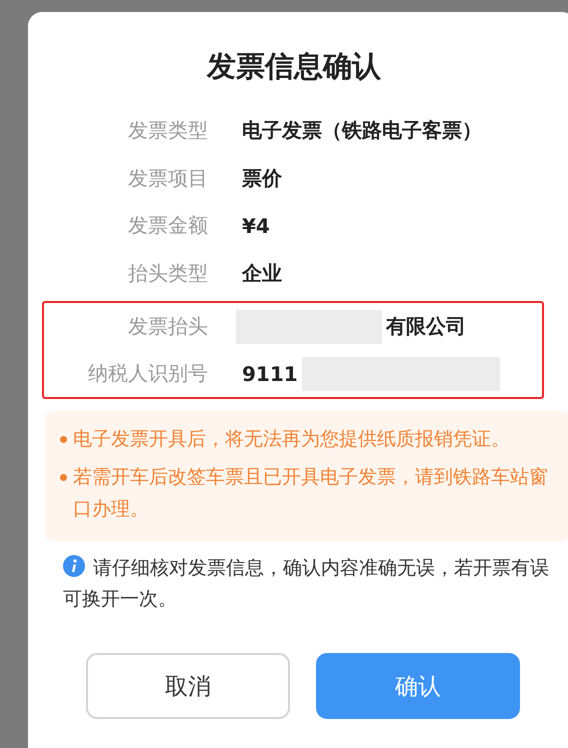  Describe the element at coordinates (270, 374) in the screenshot. I see `field-value: 9111` at that location.